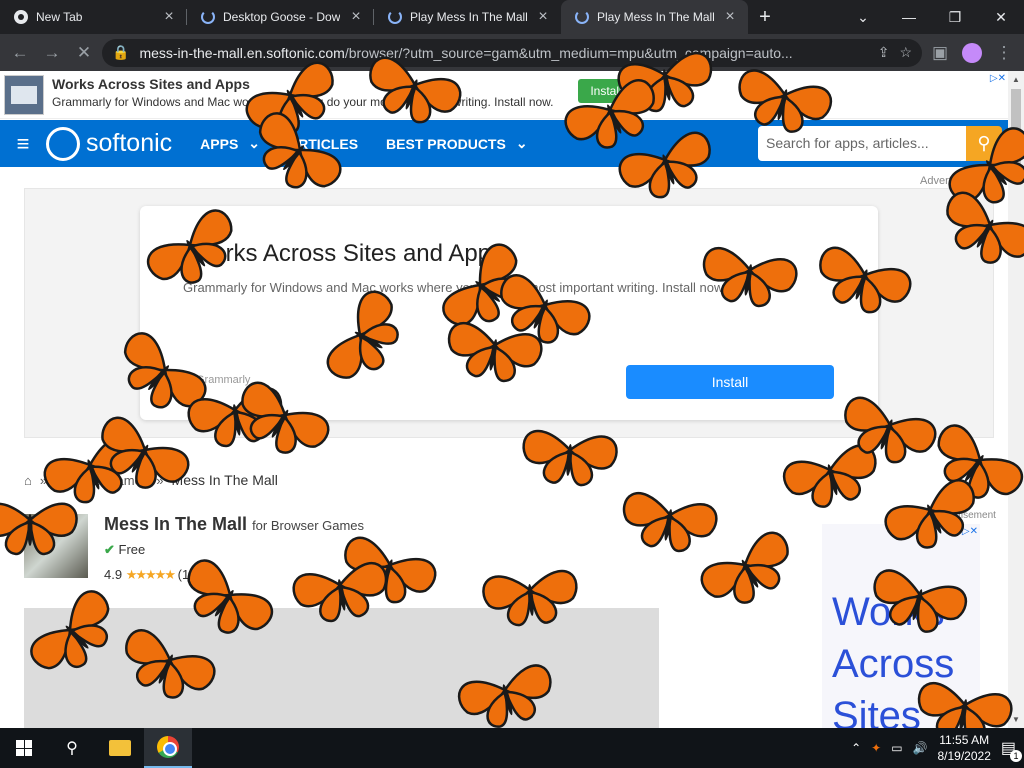 This screenshot has width=1024, height=768. I want to click on main-ad-install-button: Install, so click(730, 382).